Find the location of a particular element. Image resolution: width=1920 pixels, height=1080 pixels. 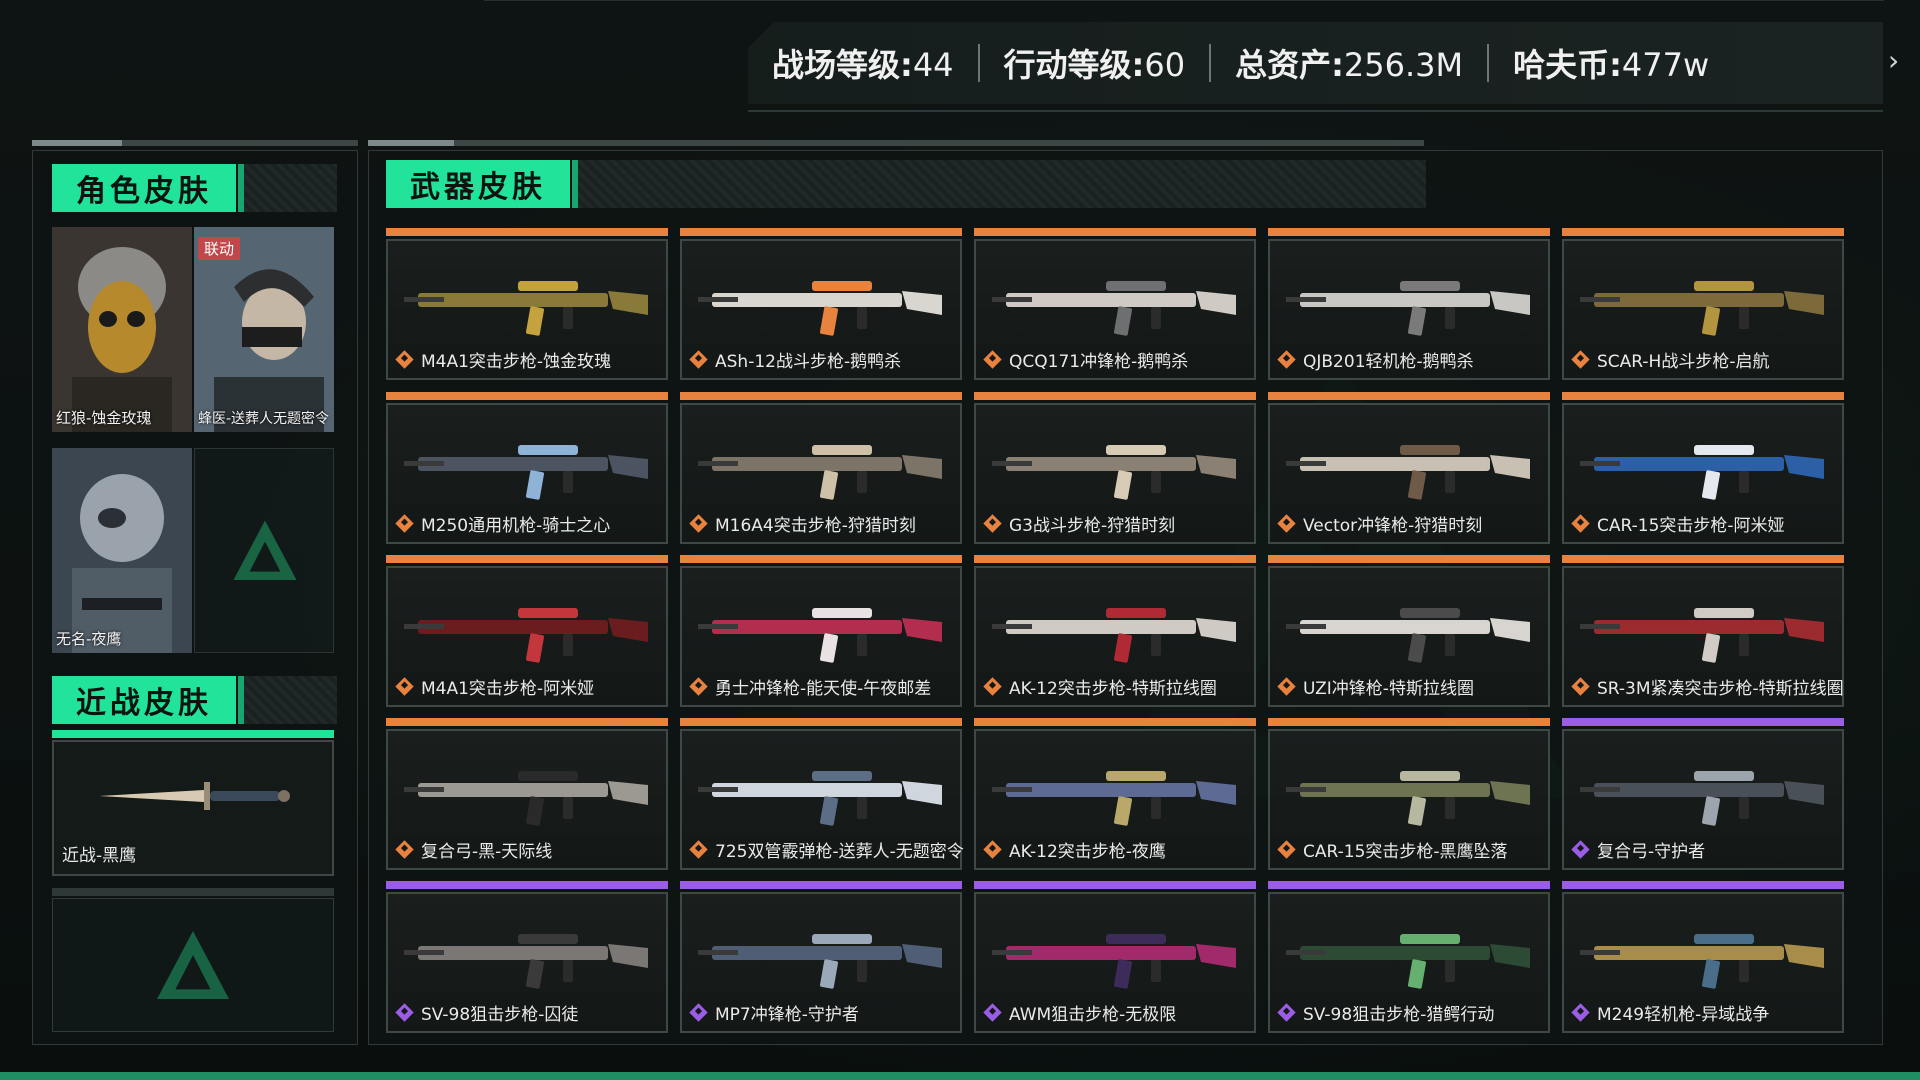

knife-icon is located at coordinates (194, 796).